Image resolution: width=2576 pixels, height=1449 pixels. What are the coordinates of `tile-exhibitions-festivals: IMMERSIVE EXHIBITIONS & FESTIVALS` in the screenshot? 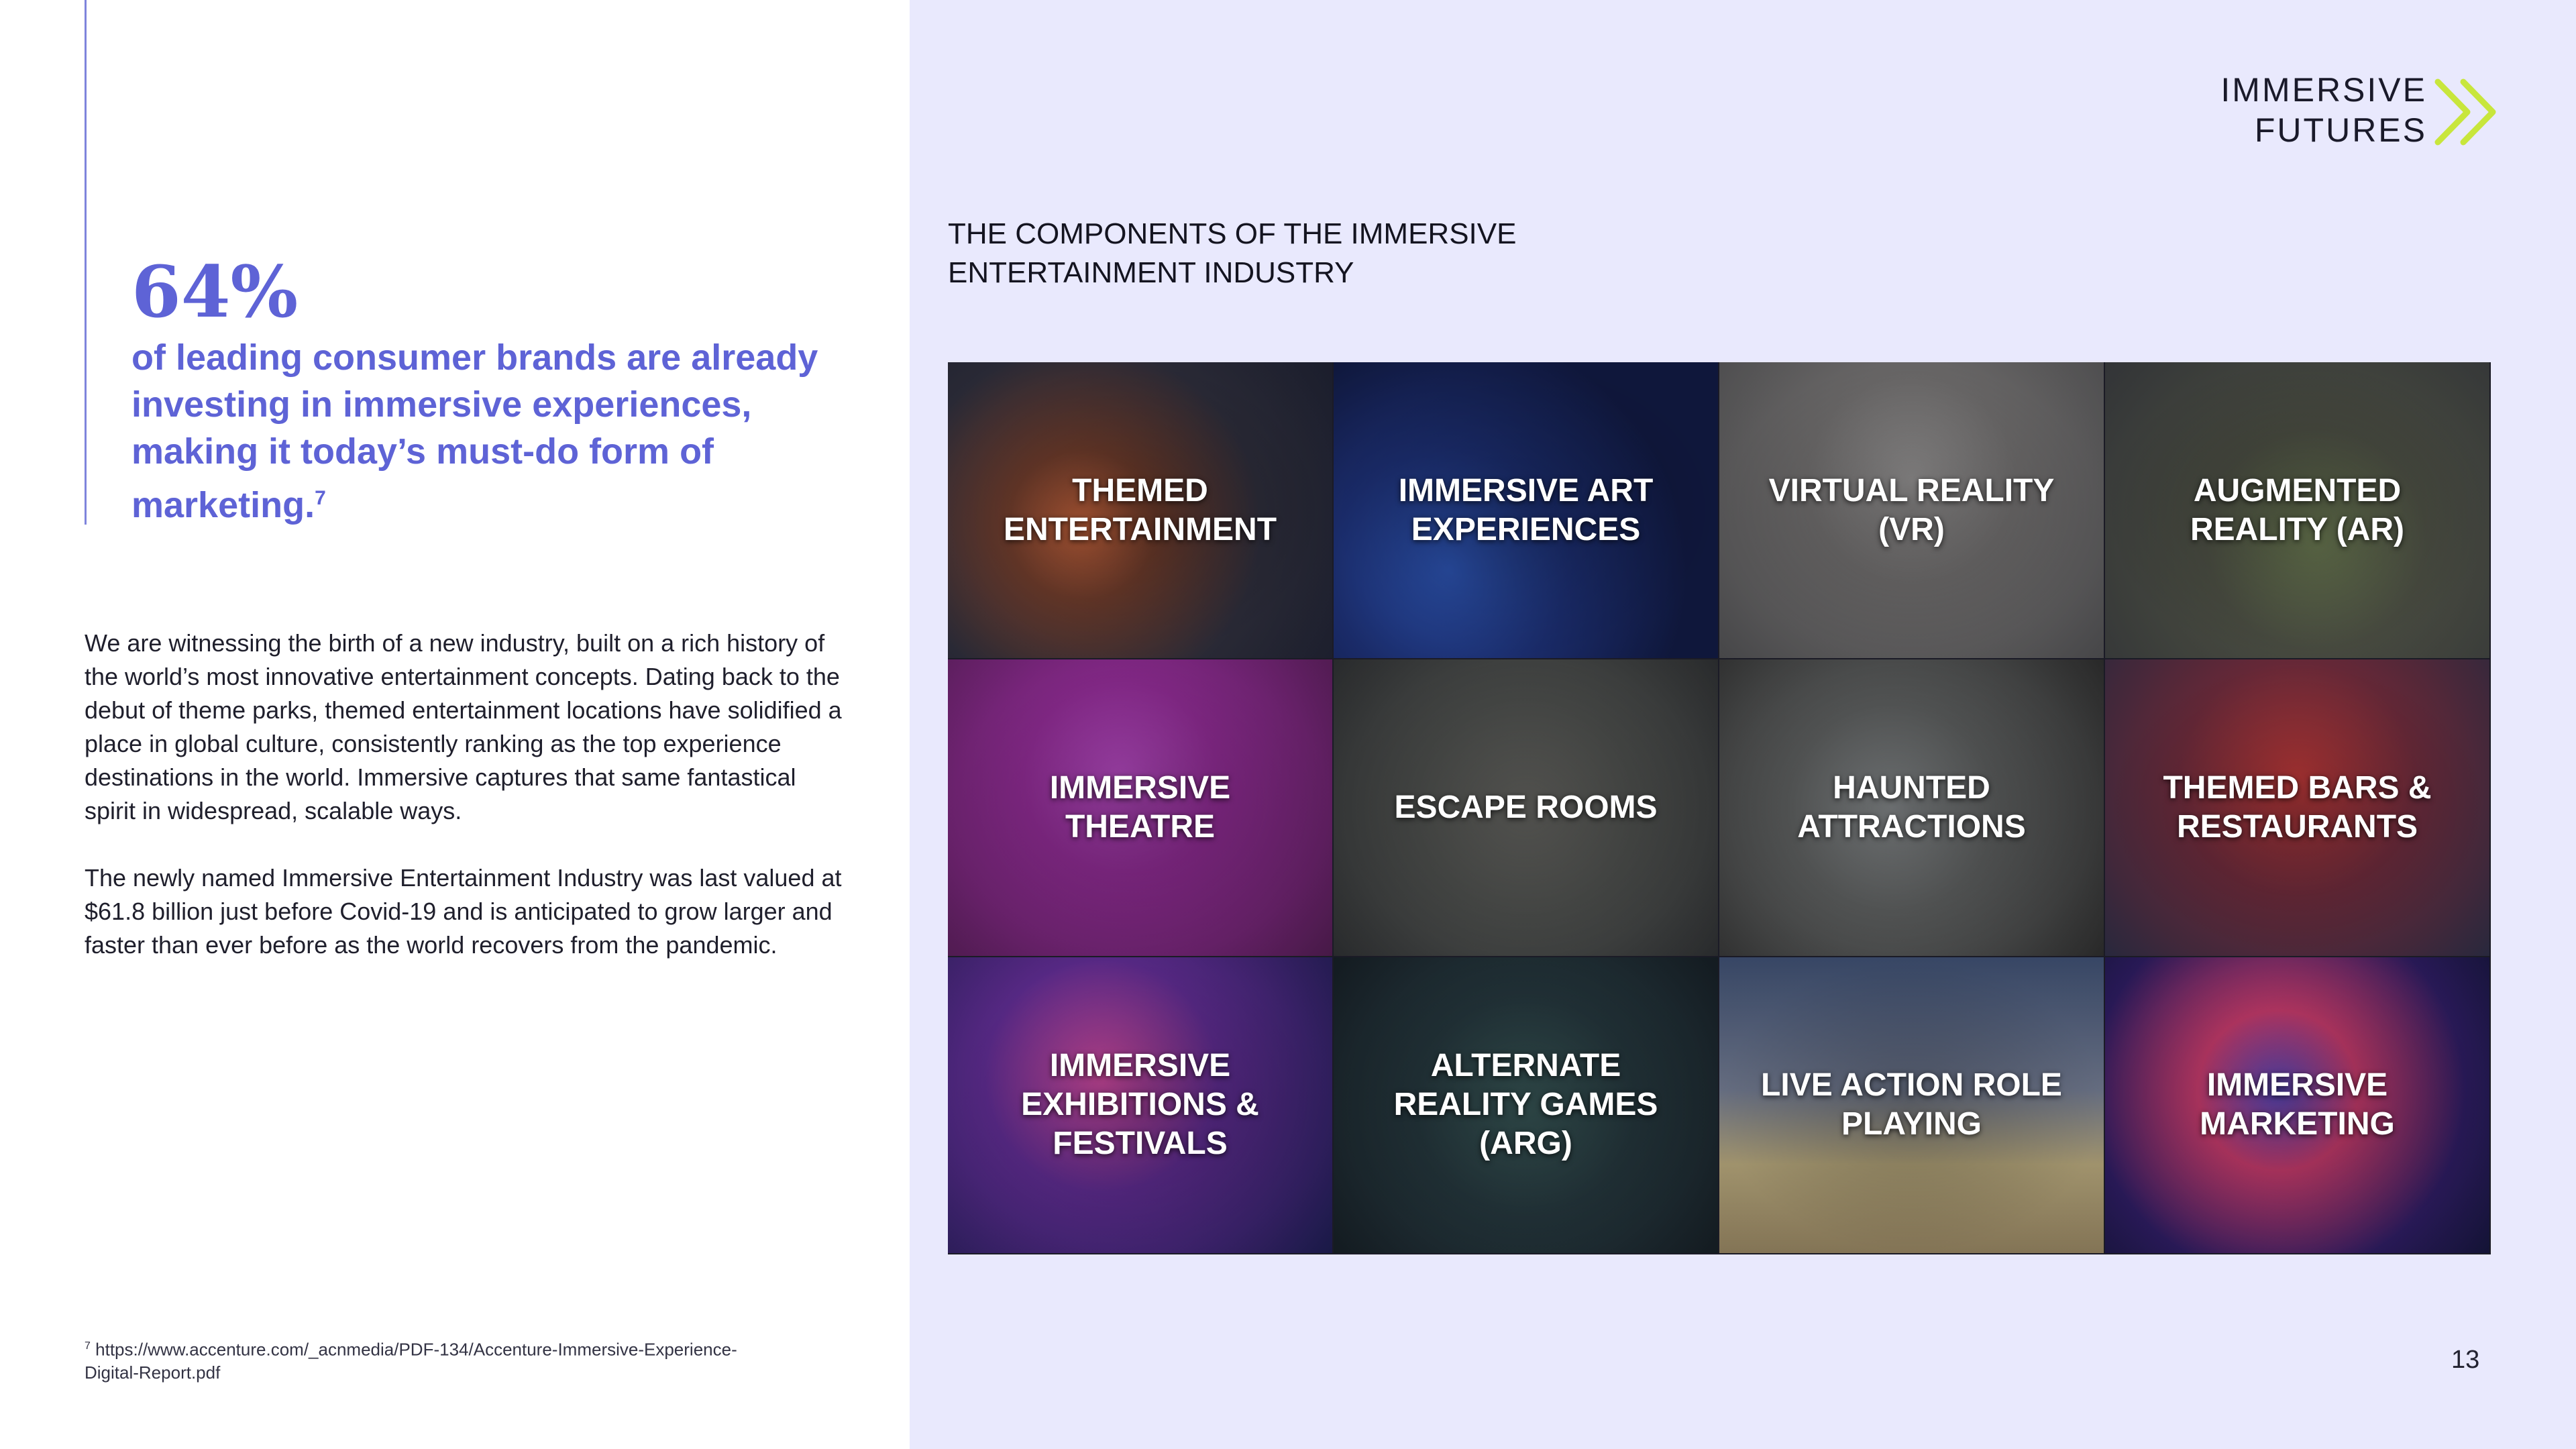 It's located at (1141, 1105).